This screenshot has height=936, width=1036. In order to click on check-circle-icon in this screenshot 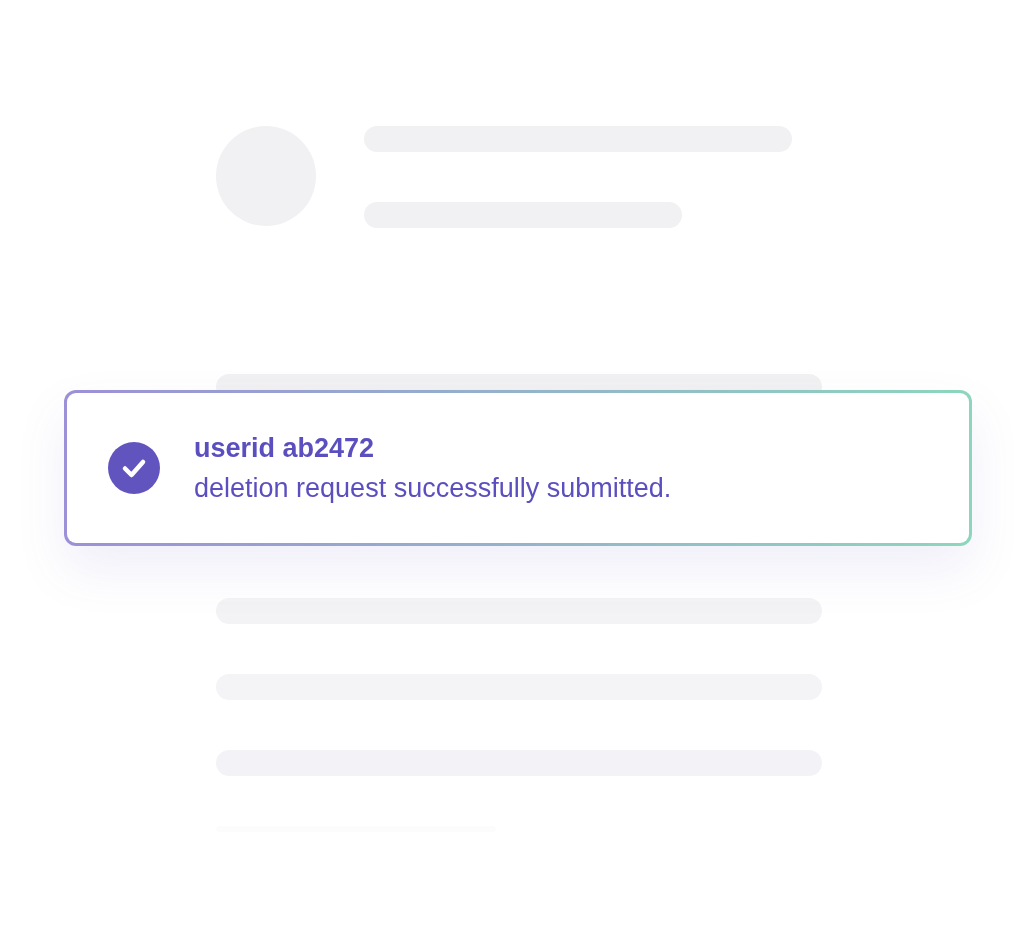, I will do `click(134, 468)`.